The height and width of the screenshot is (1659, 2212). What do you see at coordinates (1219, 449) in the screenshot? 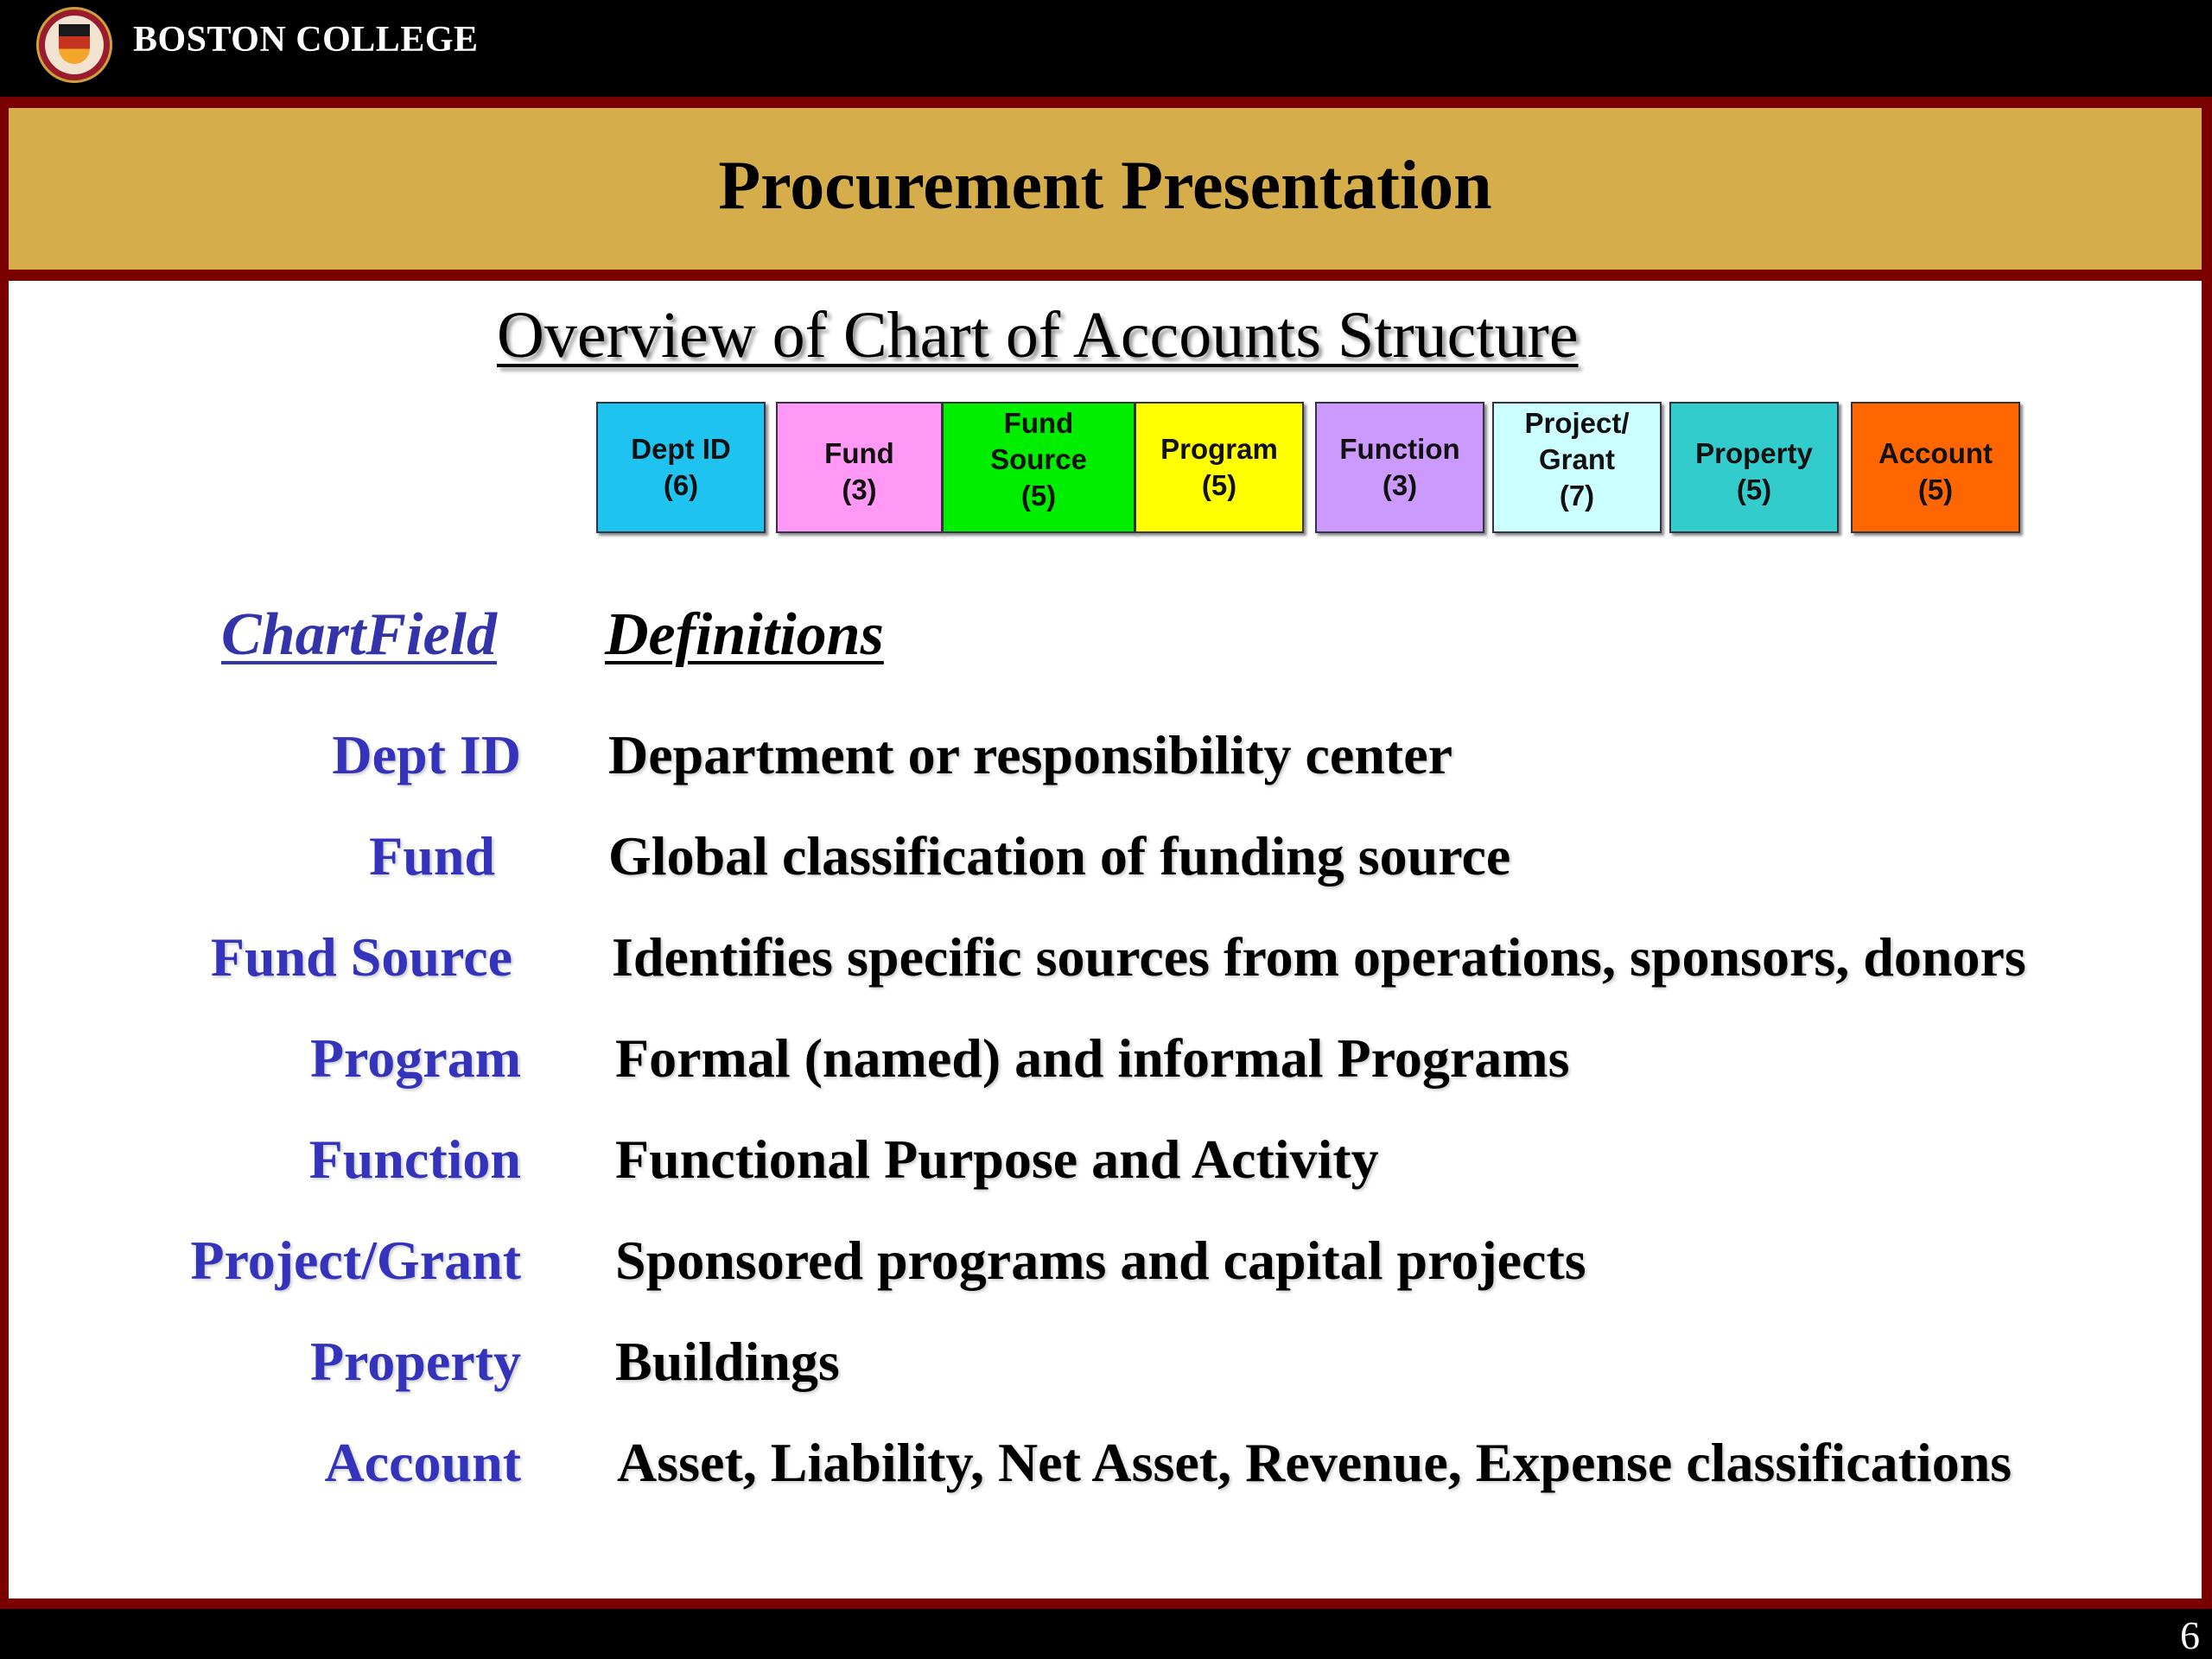
I see `box-label: Program` at bounding box center [1219, 449].